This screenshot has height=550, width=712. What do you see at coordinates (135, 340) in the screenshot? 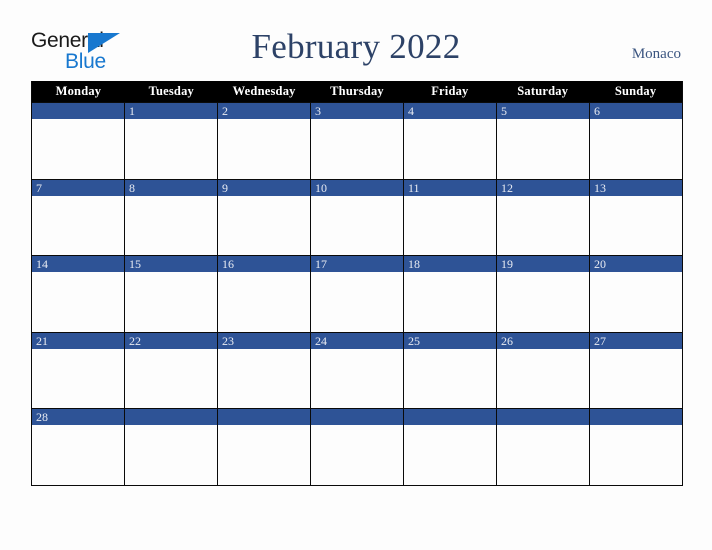
I see `day-number: 22` at bounding box center [135, 340].